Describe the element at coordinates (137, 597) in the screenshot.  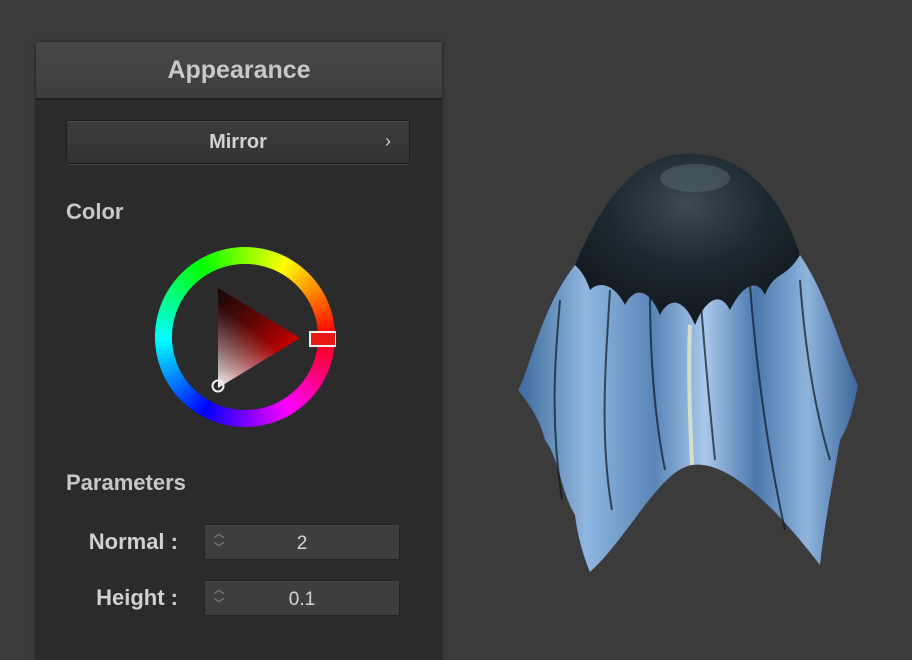
I see `height-label: Height :` at that location.